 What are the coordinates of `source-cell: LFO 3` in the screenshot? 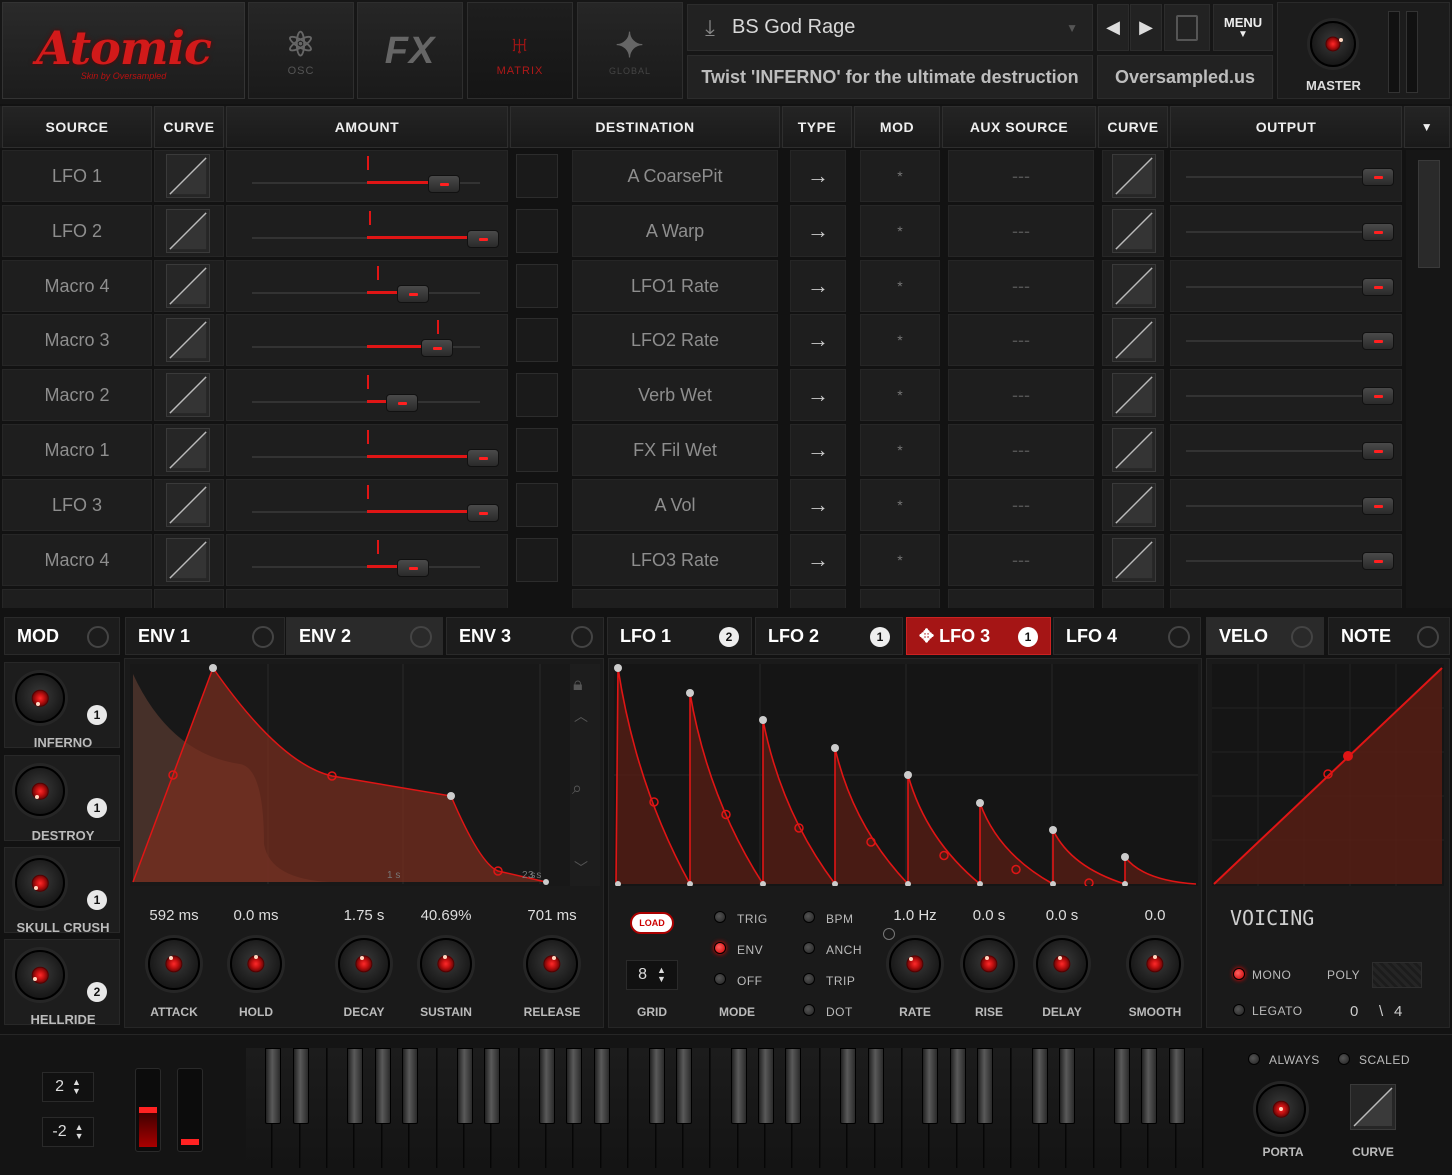 It's located at (77, 505).